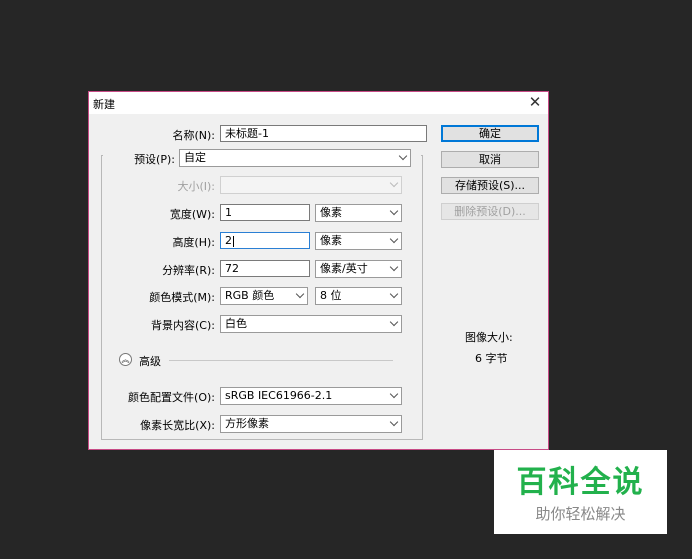  What do you see at coordinates (188, 270) in the screenshot?
I see `resolution-label: 分辨率(R):` at bounding box center [188, 270].